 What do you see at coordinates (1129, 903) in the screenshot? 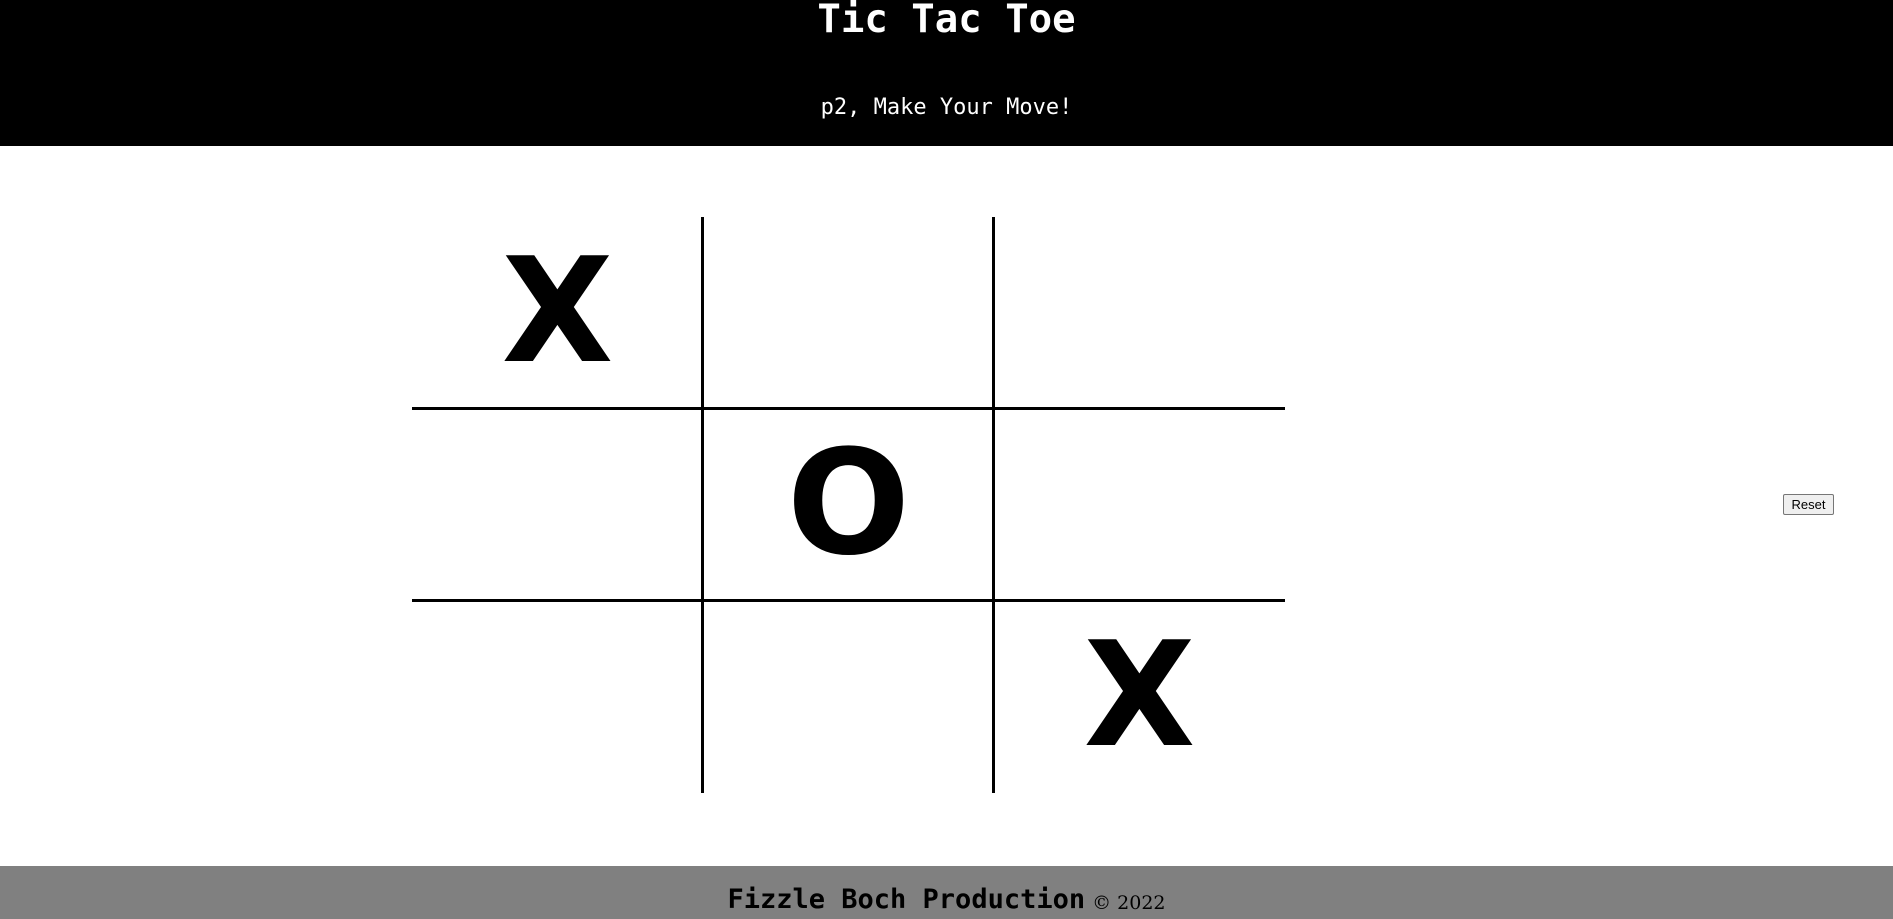
I see `footer-copyright: © 2022` at bounding box center [1129, 903].